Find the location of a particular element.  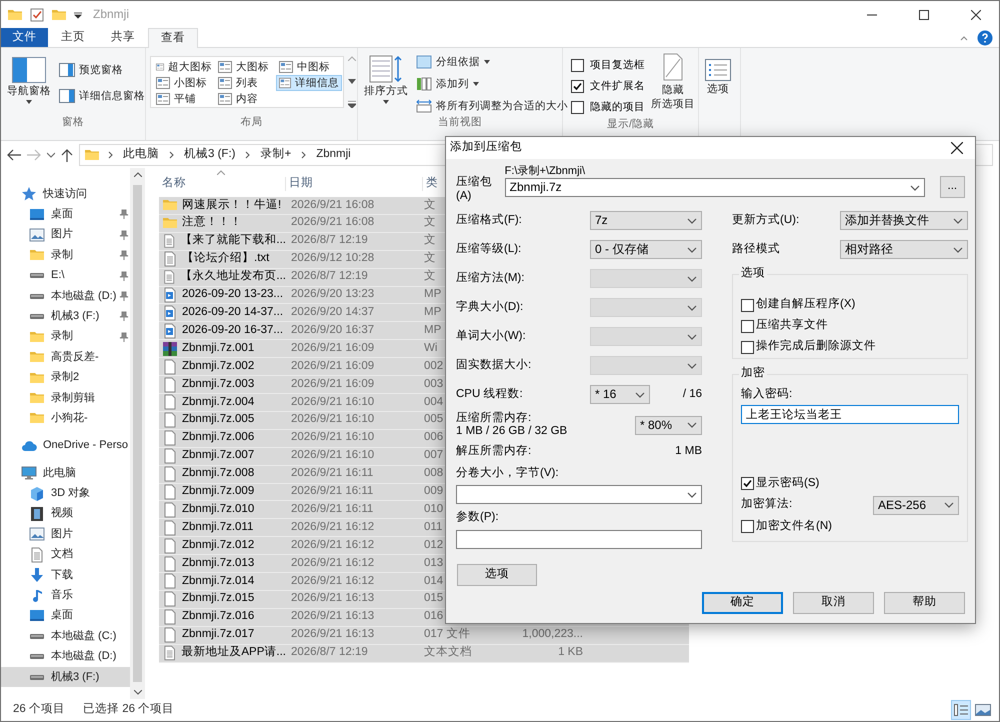

breadcrumb: 此电脑 is located at coordinates (141, 155).